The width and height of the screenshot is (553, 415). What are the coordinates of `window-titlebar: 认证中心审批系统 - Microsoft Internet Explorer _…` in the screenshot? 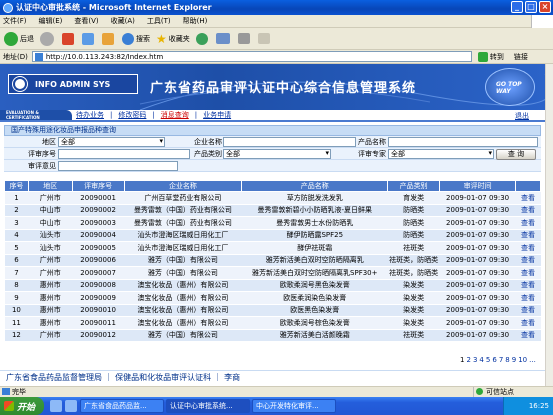 It's located at (276, 7).